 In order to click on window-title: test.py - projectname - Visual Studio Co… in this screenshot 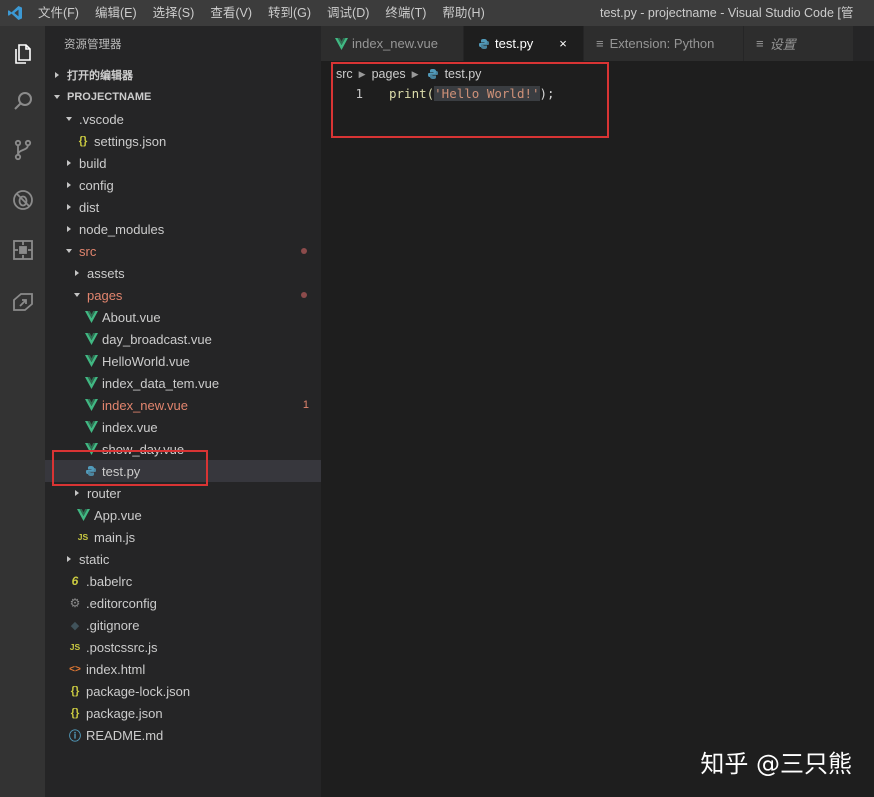, I will do `click(727, 13)`.